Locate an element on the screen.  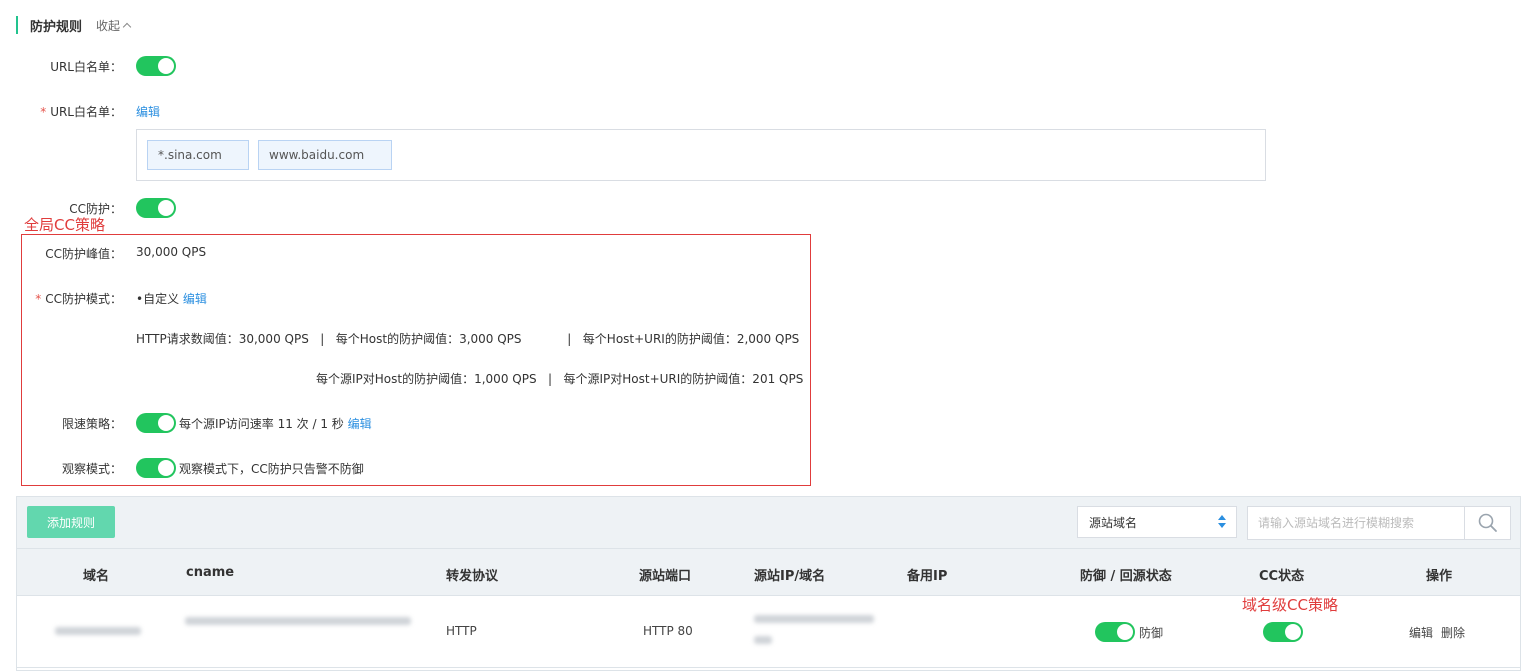
search-input is located at coordinates (1356, 523).